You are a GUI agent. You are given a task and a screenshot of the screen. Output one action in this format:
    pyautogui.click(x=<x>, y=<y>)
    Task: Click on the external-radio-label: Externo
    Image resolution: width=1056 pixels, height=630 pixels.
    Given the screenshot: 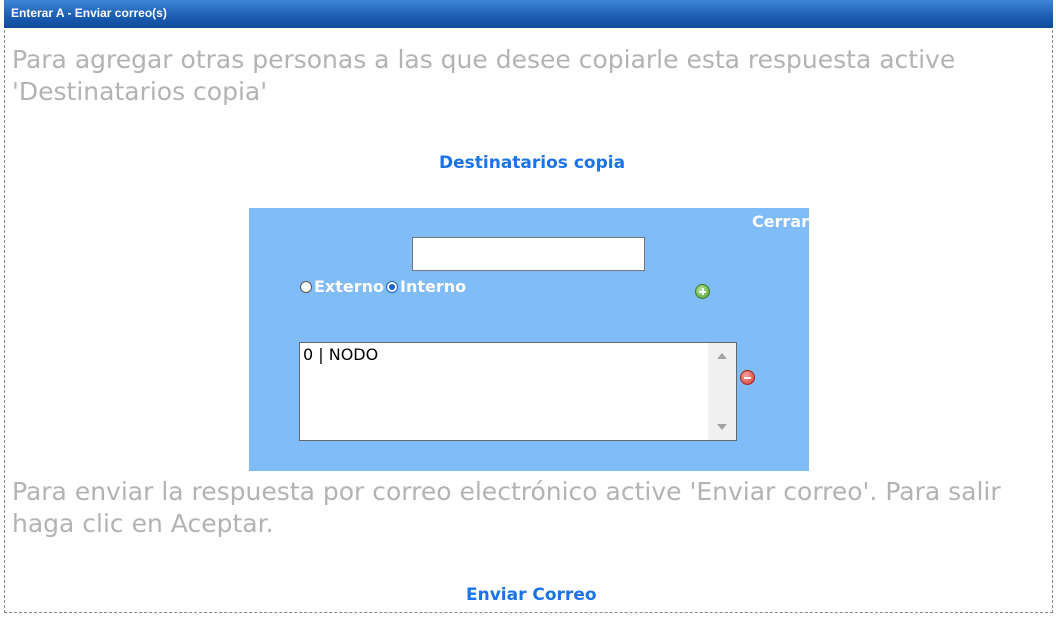 What is the action you would take?
    pyautogui.click(x=349, y=286)
    